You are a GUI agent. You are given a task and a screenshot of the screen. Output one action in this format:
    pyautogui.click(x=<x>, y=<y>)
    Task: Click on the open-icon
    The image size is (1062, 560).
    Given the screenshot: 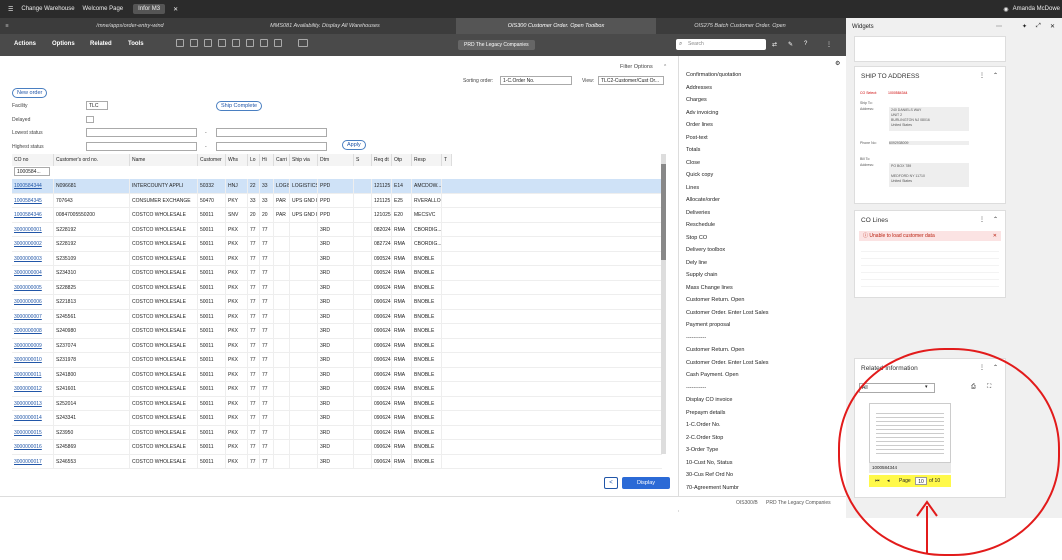 What is the action you would take?
    pyautogui.click(x=222, y=43)
    